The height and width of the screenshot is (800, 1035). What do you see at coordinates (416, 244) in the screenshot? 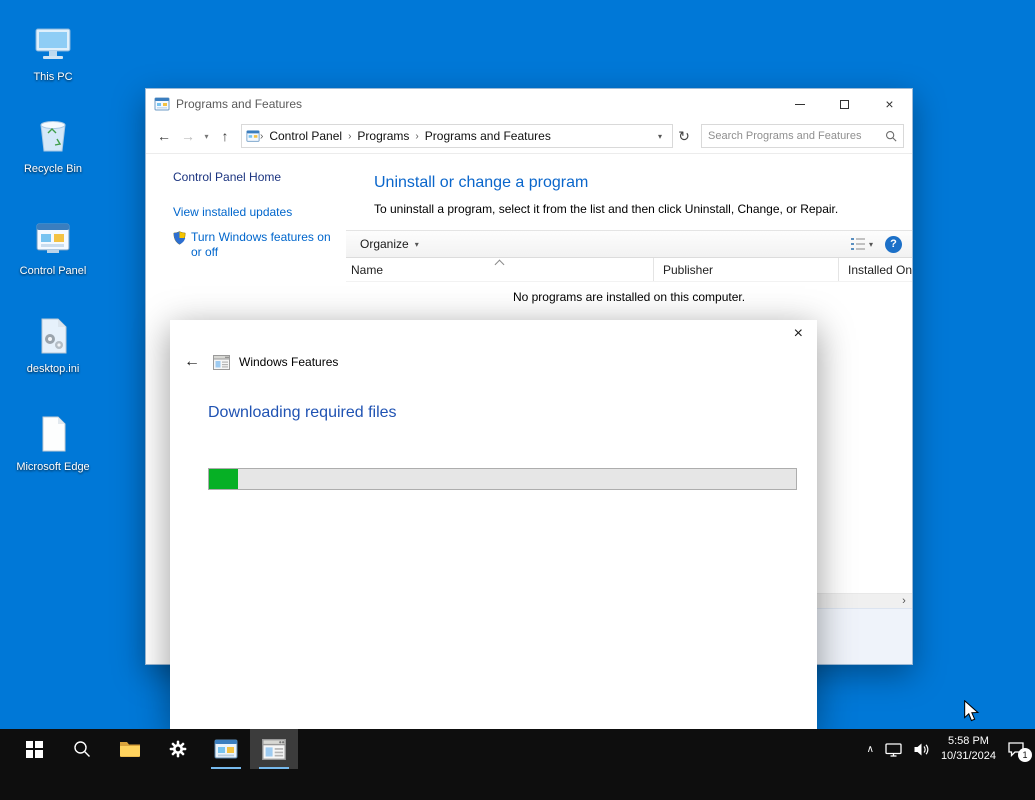
I see `organize-dropdown-icon: ▾` at bounding box center [416, 244].